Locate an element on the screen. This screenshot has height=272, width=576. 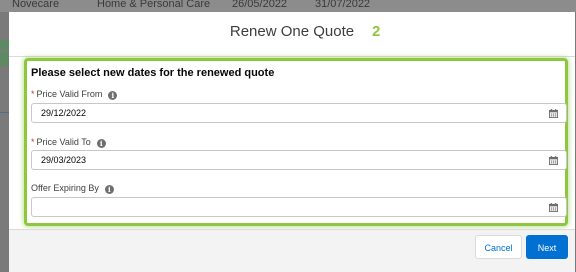
price-valid-from-value: 29/12/2022 is located at coordinates (64, 113).